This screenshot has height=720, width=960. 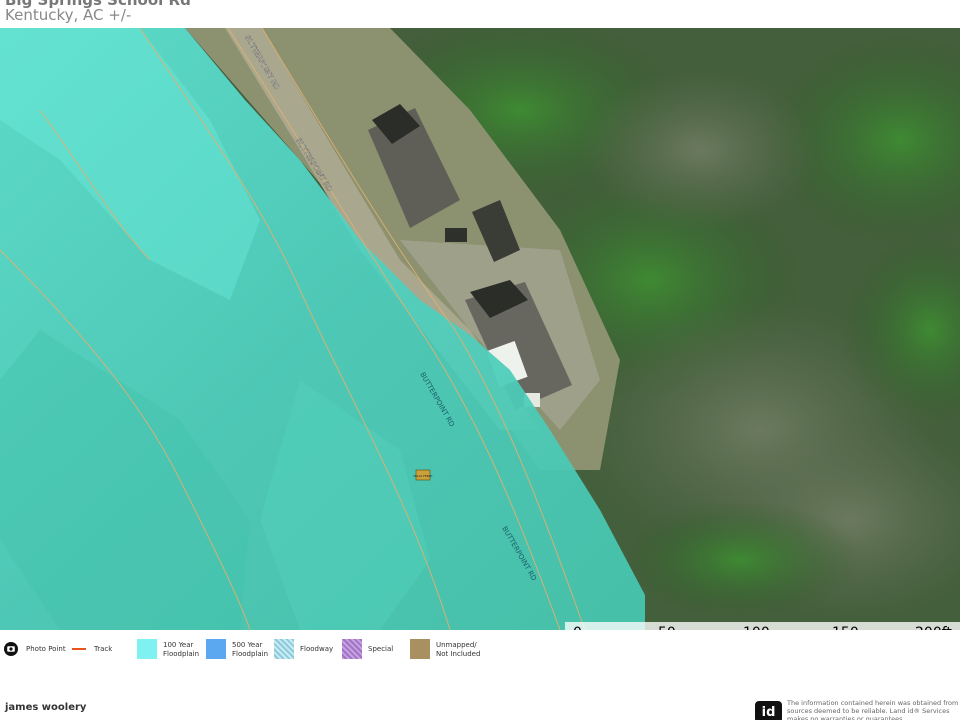 What do you see at coordinates (68, 15) in the screenshot?
I see `map-subtitle: Kentucky, AC +/-` at bounding box center [68, 15].